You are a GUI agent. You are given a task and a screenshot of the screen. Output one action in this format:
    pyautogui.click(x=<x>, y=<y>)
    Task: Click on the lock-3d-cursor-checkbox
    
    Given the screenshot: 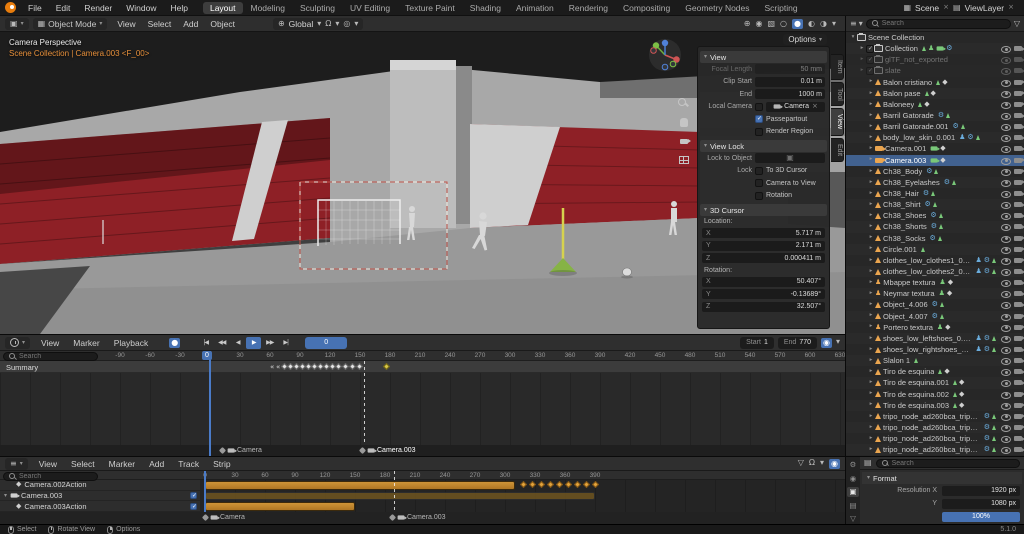 What is the action you would take?
    pyautogui.click(x=759, y=170)
    